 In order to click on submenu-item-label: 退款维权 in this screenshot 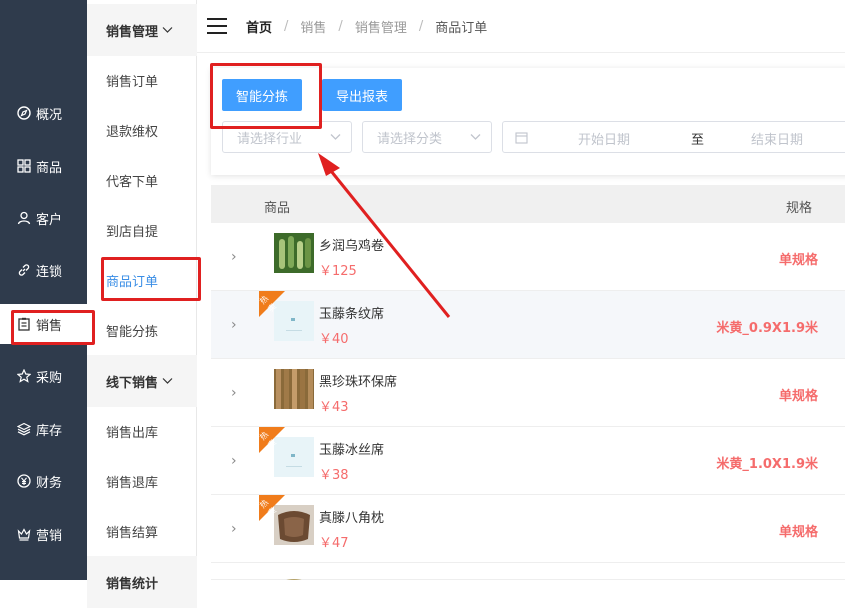, I will do `click(132, 132)`.